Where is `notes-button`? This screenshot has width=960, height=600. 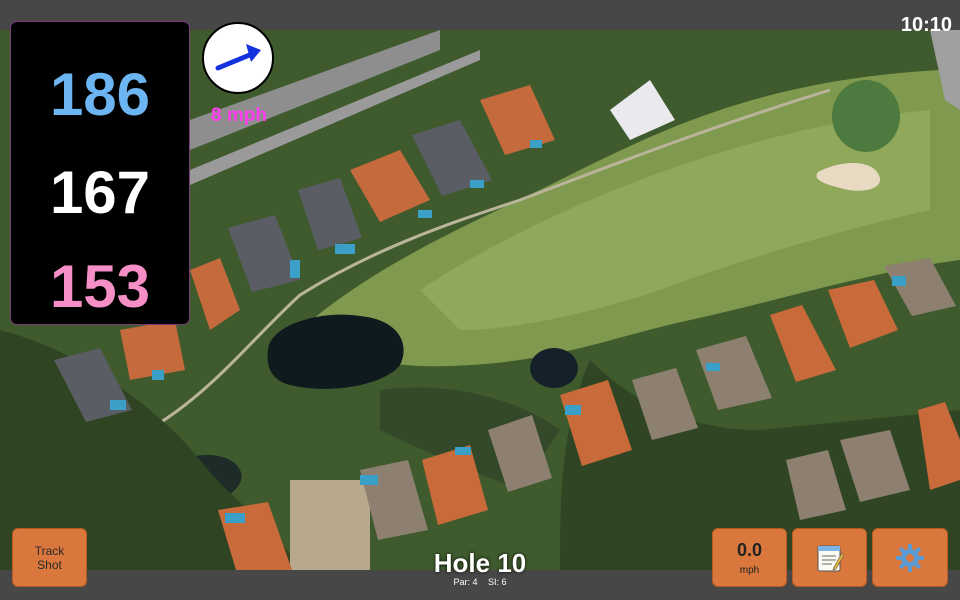 notes-button is located at coordinates (829, 557).